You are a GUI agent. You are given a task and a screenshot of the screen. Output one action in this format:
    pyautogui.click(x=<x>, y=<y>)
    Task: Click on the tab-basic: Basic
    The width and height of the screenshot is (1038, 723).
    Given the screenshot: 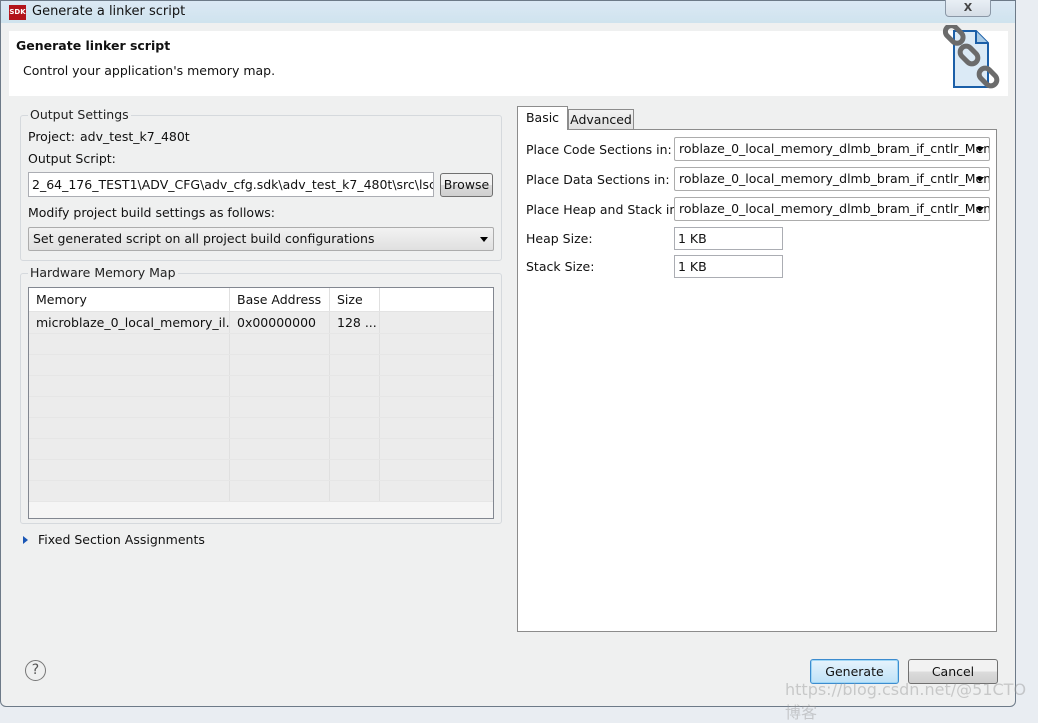 What is the action you would take?
    pyautogui.click(x=542, y=118)
    